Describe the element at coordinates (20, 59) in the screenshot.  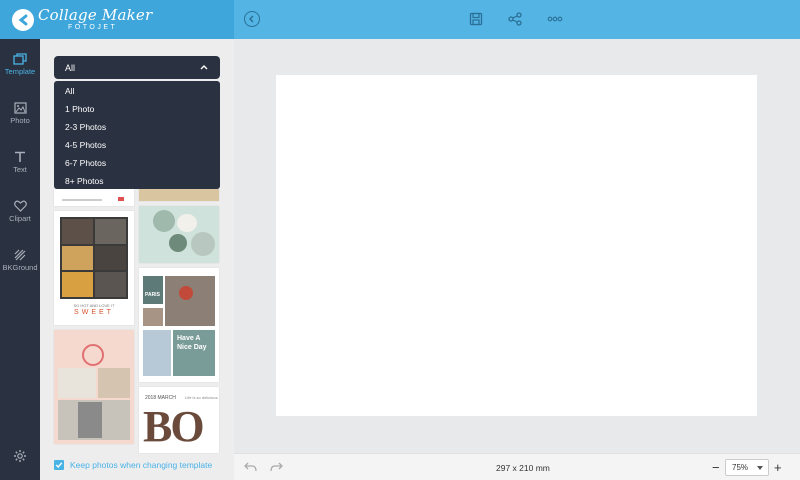
I see `template-icon` at that location.